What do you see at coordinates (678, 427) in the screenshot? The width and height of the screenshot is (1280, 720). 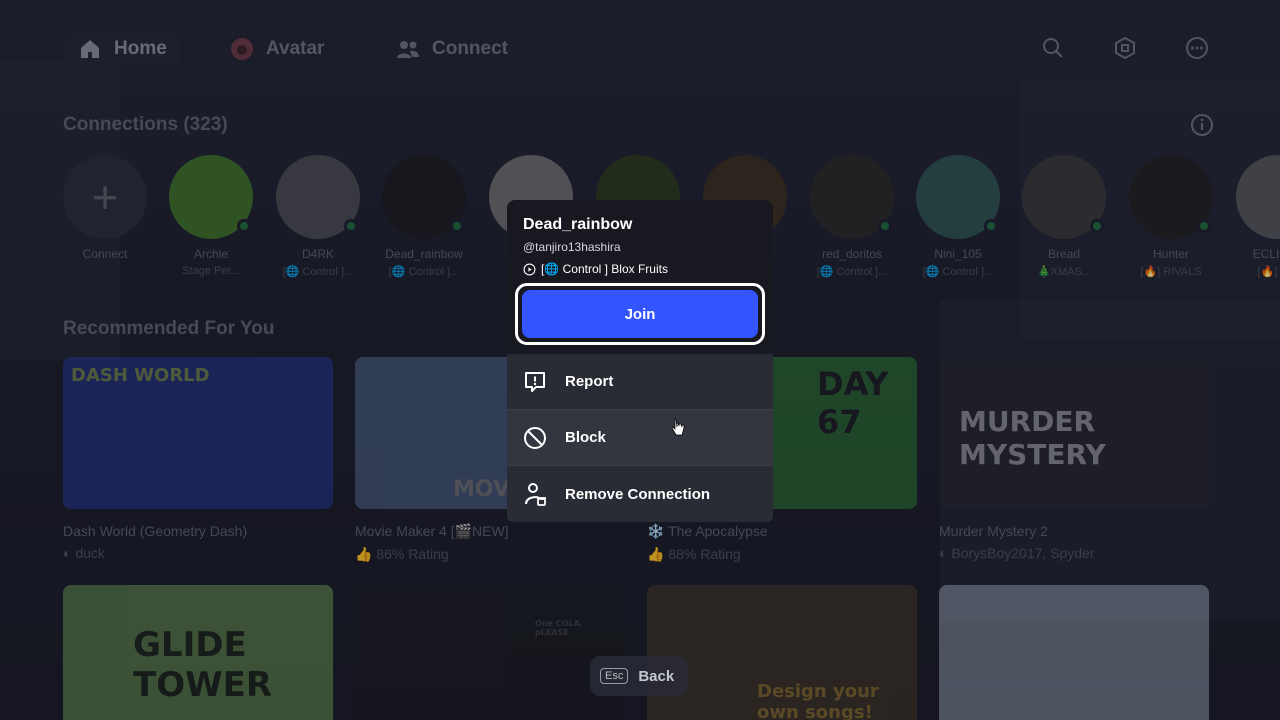 I see `pointer-cursor-icon` at bounding box center [678, 427].